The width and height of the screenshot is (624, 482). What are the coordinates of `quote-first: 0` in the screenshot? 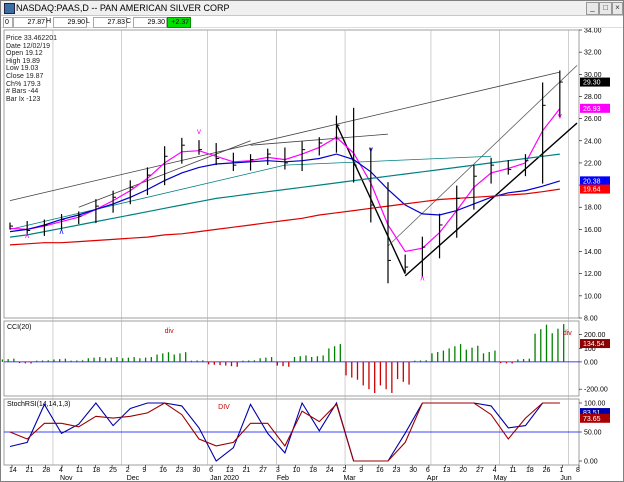 It's located at (8, 22).